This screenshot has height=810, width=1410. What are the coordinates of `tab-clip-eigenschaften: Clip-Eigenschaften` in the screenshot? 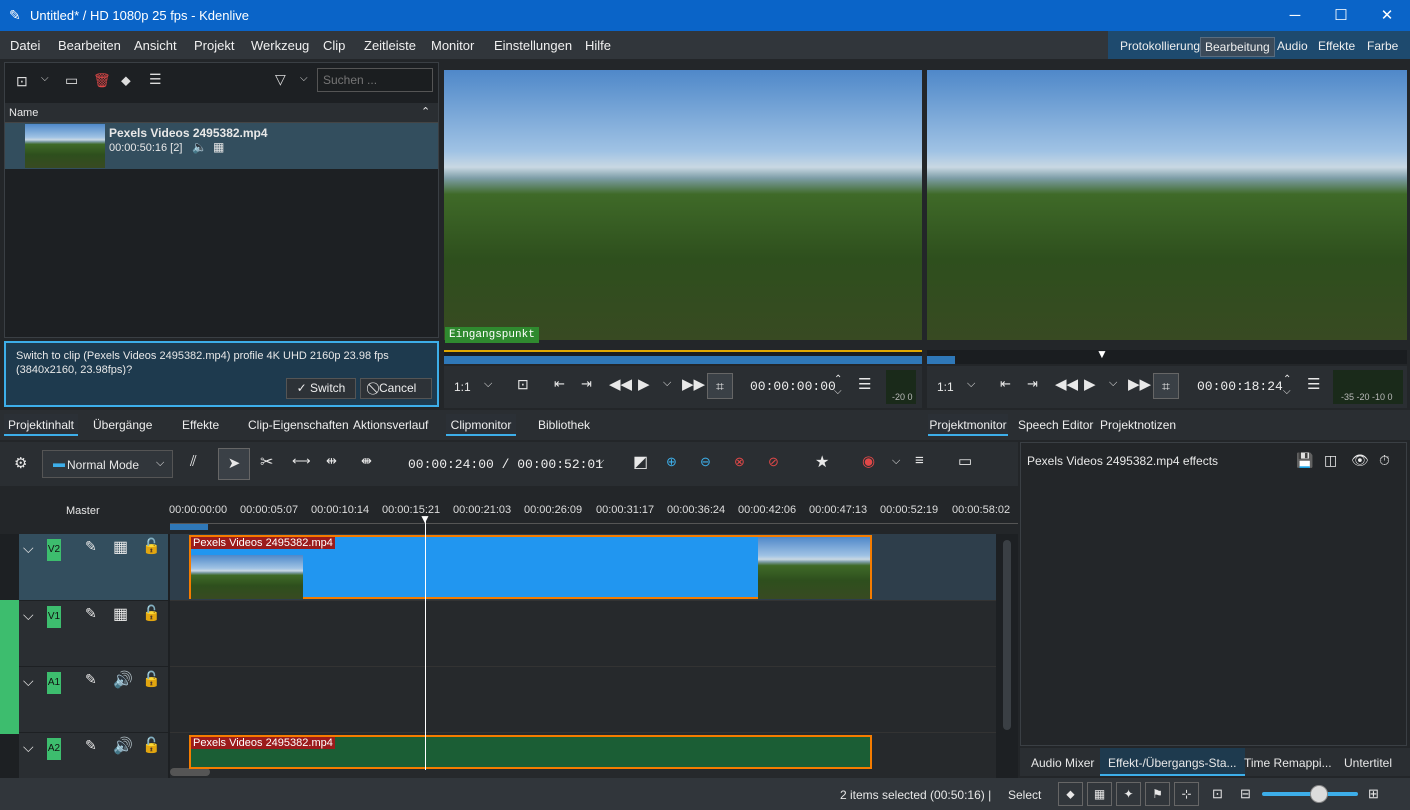 It's located at (298, 425).